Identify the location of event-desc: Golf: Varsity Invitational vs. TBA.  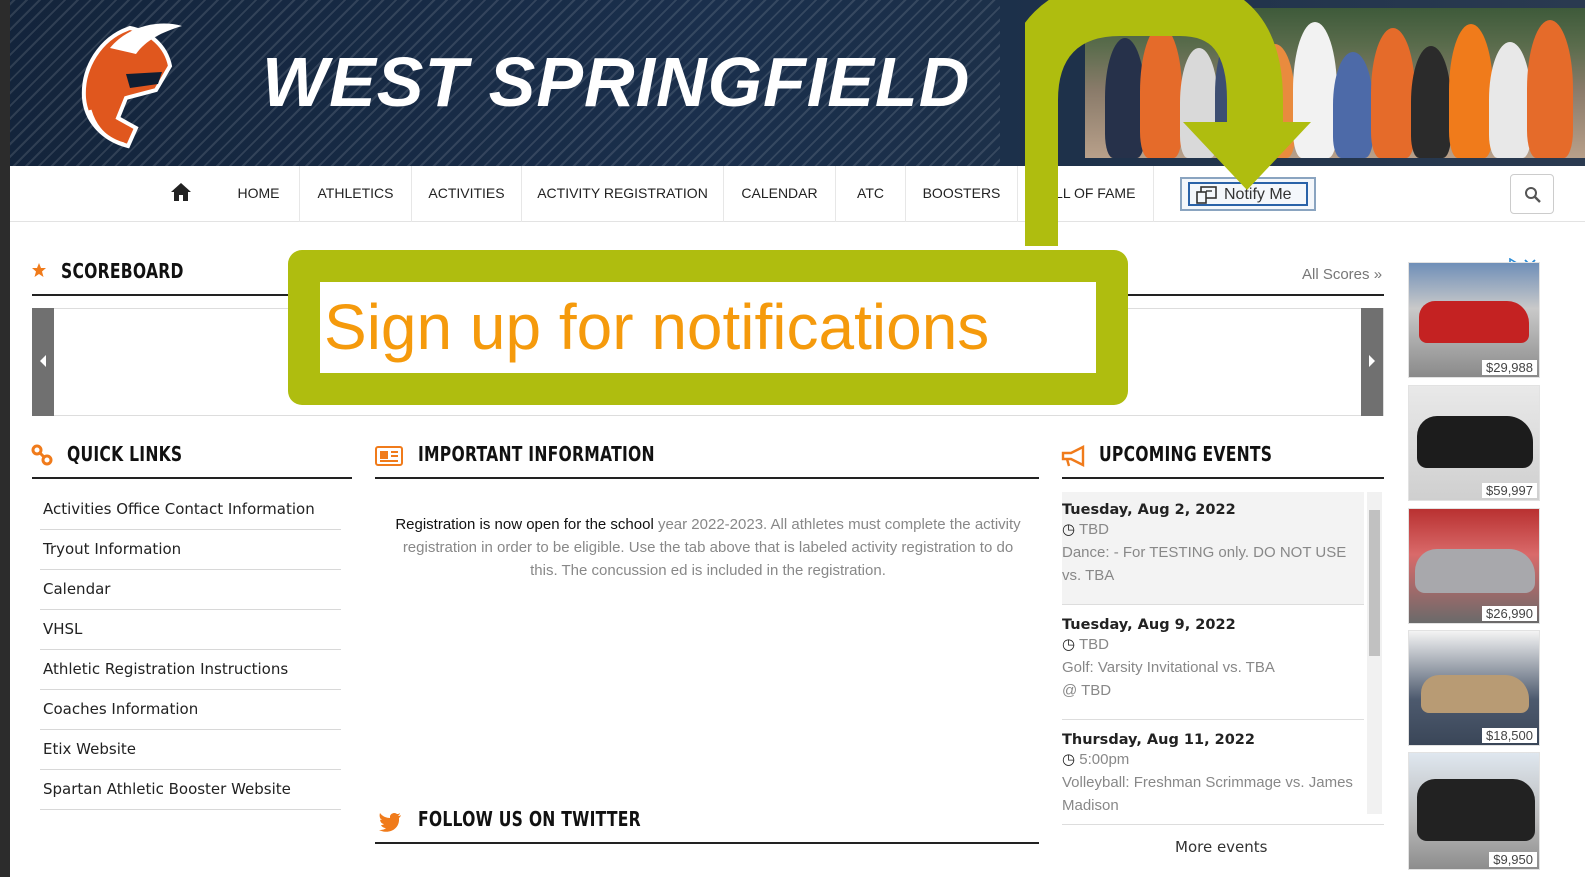
(1168, 667).